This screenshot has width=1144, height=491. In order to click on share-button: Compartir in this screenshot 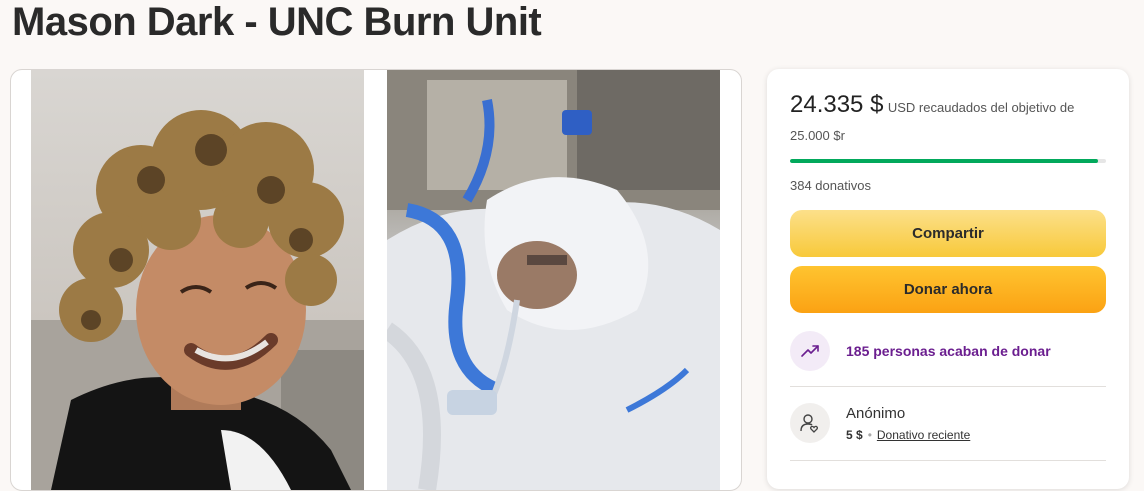, I will do `click(948, 233)`.